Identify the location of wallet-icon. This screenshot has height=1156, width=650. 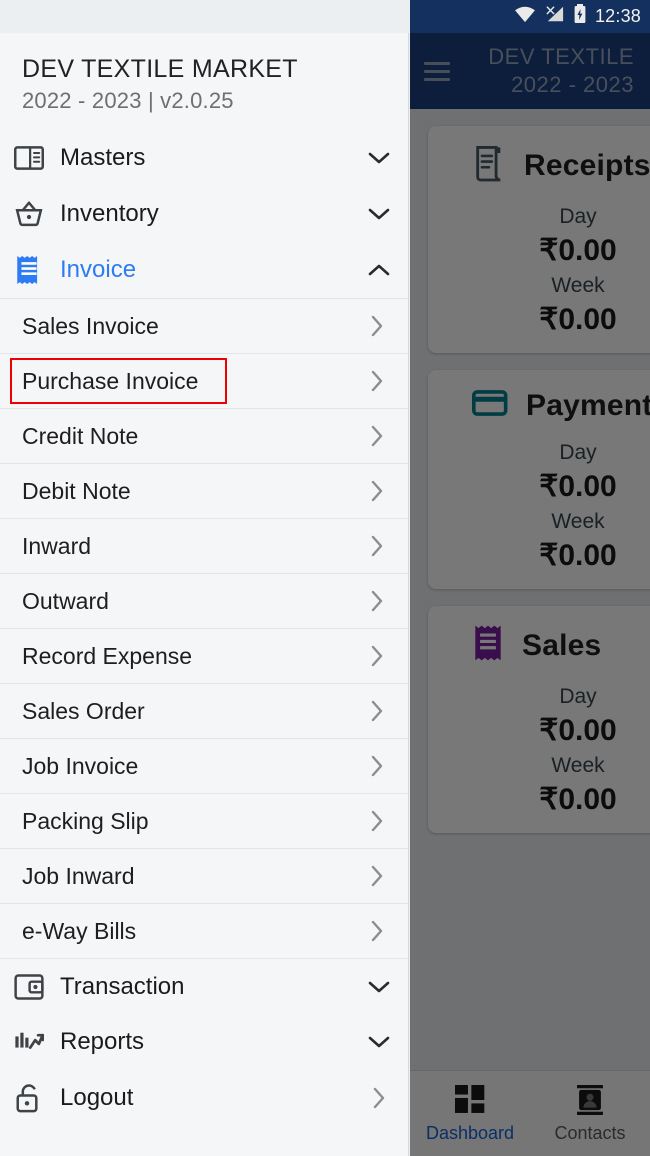
(29, 986).